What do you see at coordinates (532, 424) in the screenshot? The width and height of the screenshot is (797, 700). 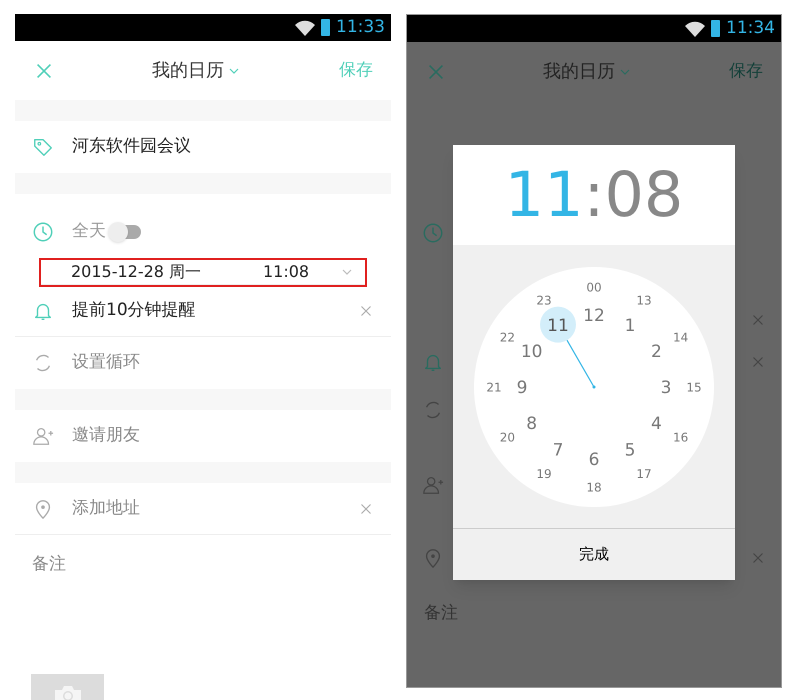 I see `hour-number: 8` at bounding box center [532, 424].